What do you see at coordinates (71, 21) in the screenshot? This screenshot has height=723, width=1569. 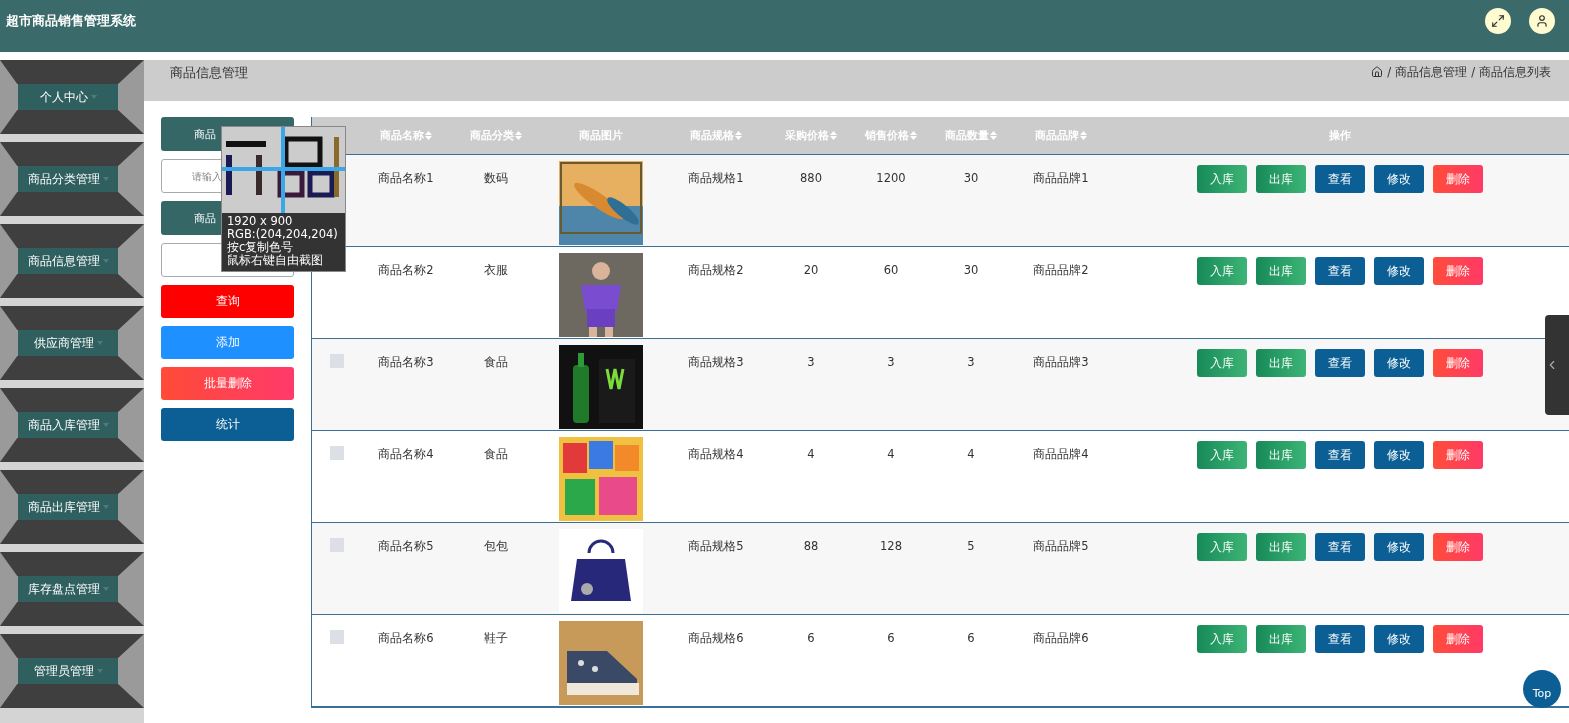 I see `app-title: 超市商品销售管理系统` at bounding box center [71, 21].